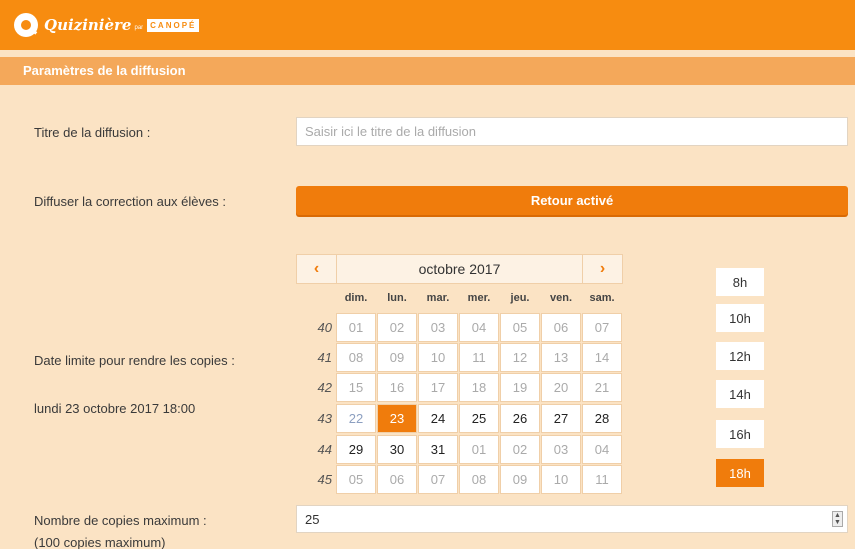 This screenshot has height=549, width=855. I want to click on correction-toggle-button: Retour activé, so click(572, 200).